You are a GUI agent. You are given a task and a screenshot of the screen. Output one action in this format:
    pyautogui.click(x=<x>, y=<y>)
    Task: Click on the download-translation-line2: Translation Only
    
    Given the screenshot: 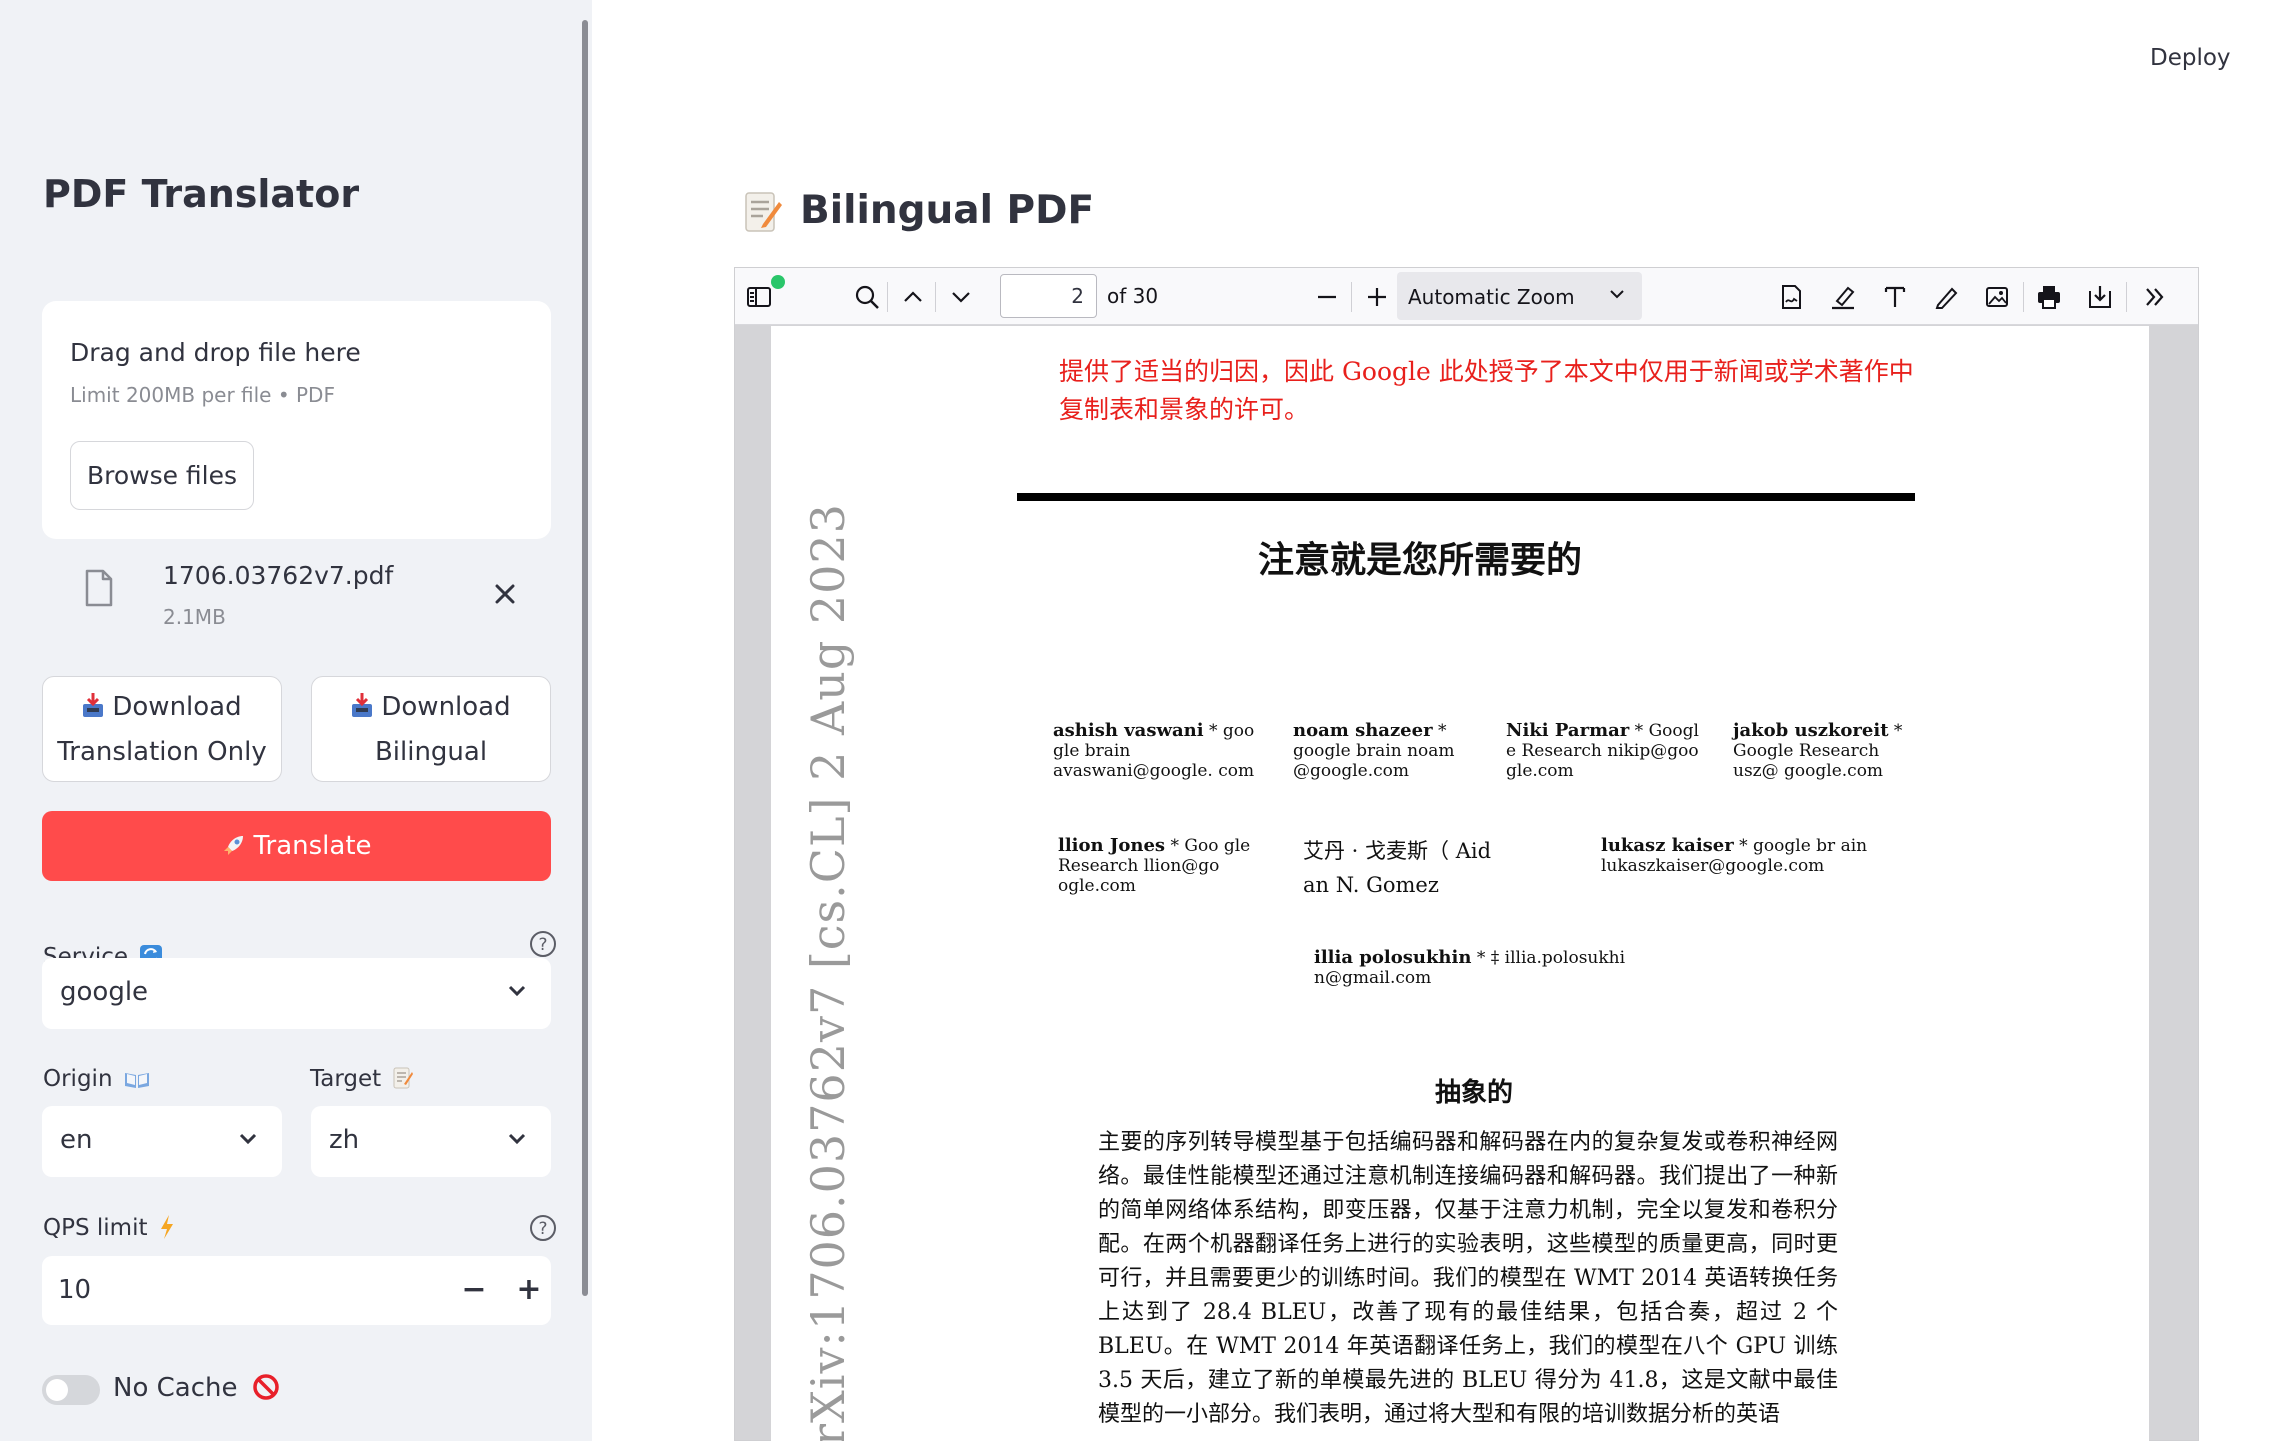 What is the action you would take?
    pyautogui.click(x=162, y=752)
    